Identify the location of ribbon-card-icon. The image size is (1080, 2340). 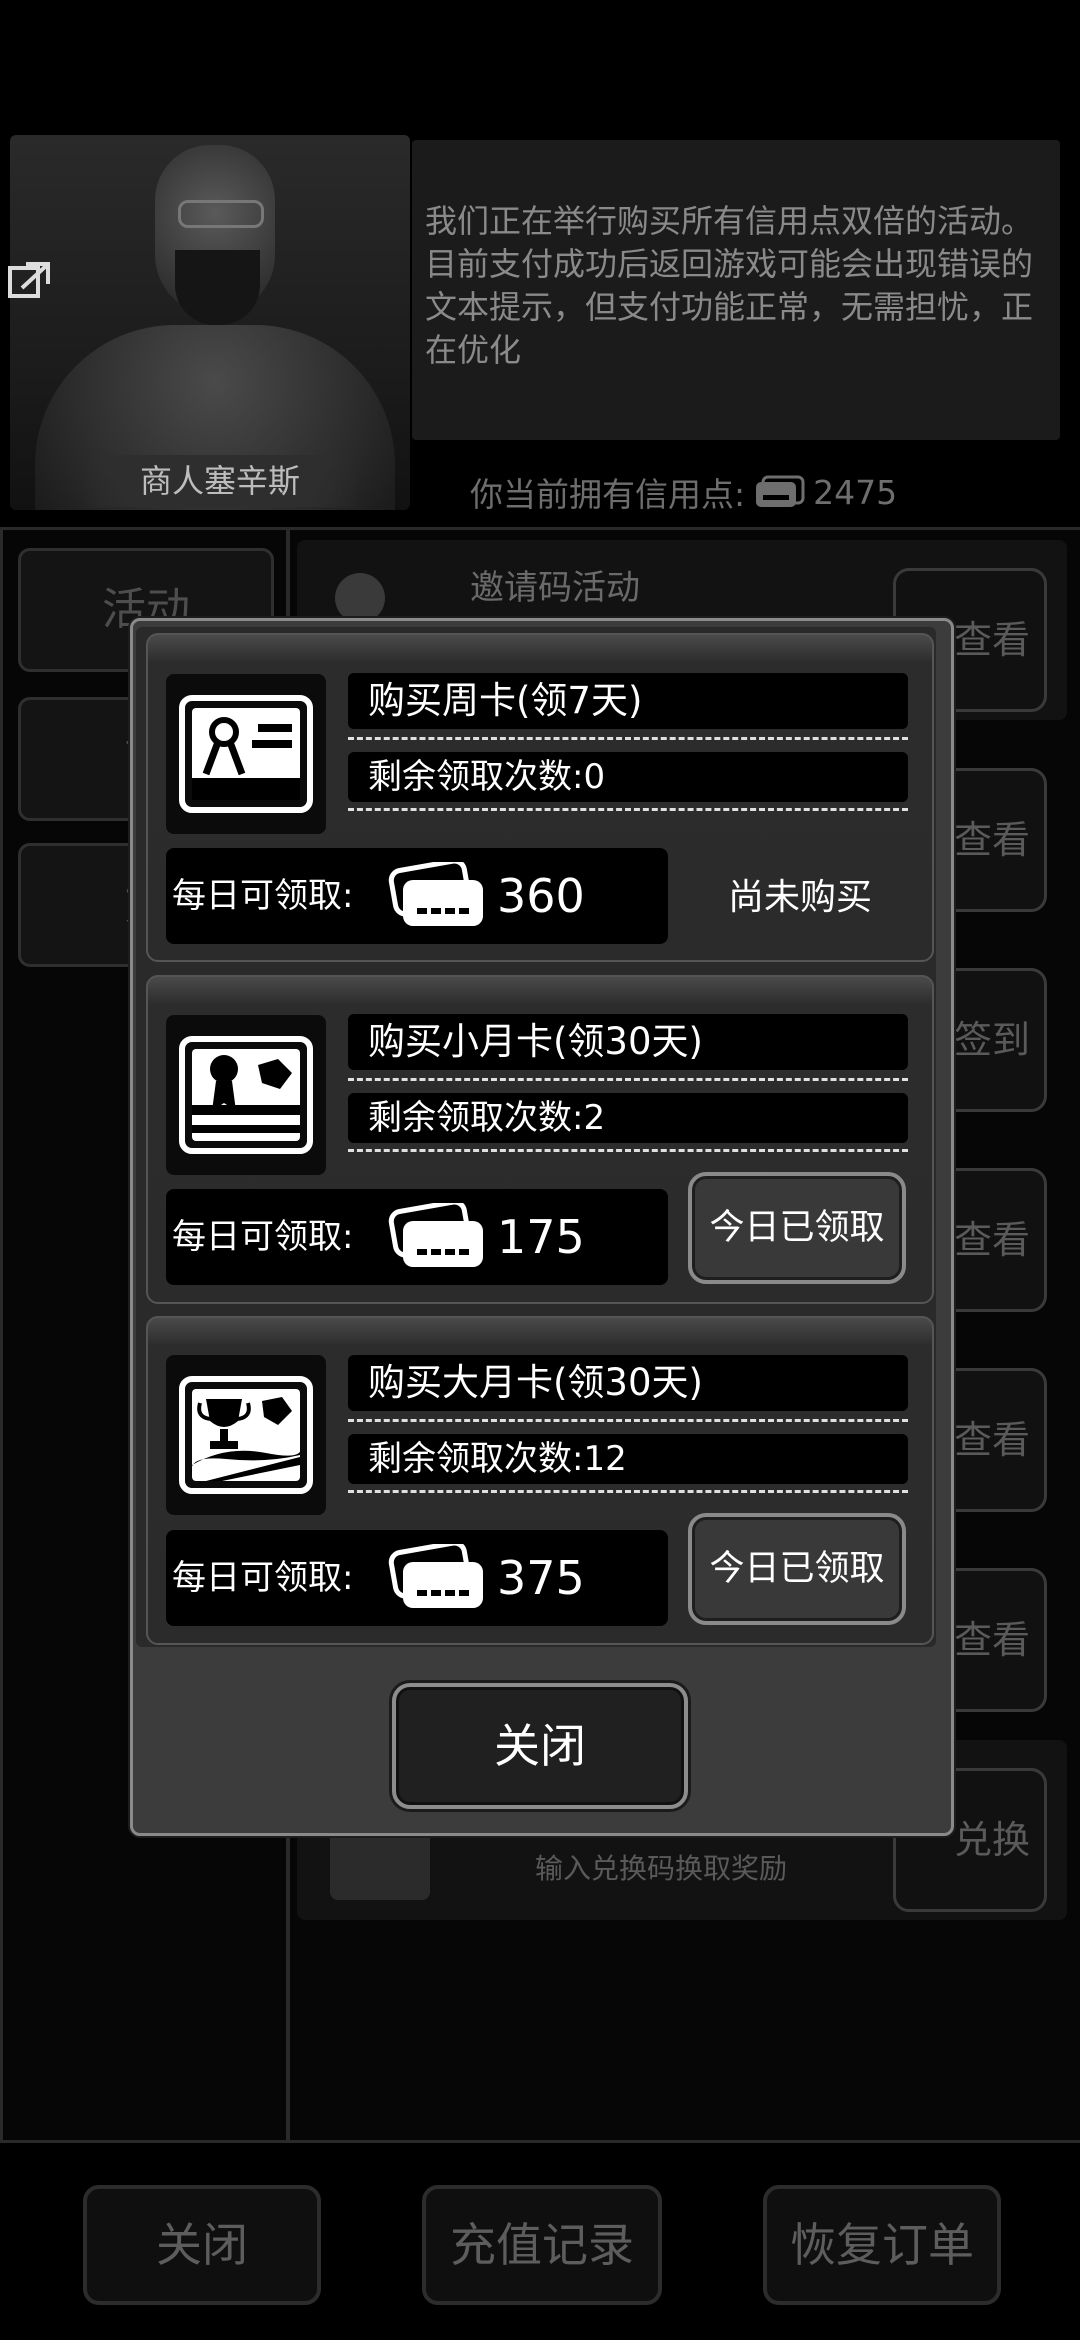
(246, 754).